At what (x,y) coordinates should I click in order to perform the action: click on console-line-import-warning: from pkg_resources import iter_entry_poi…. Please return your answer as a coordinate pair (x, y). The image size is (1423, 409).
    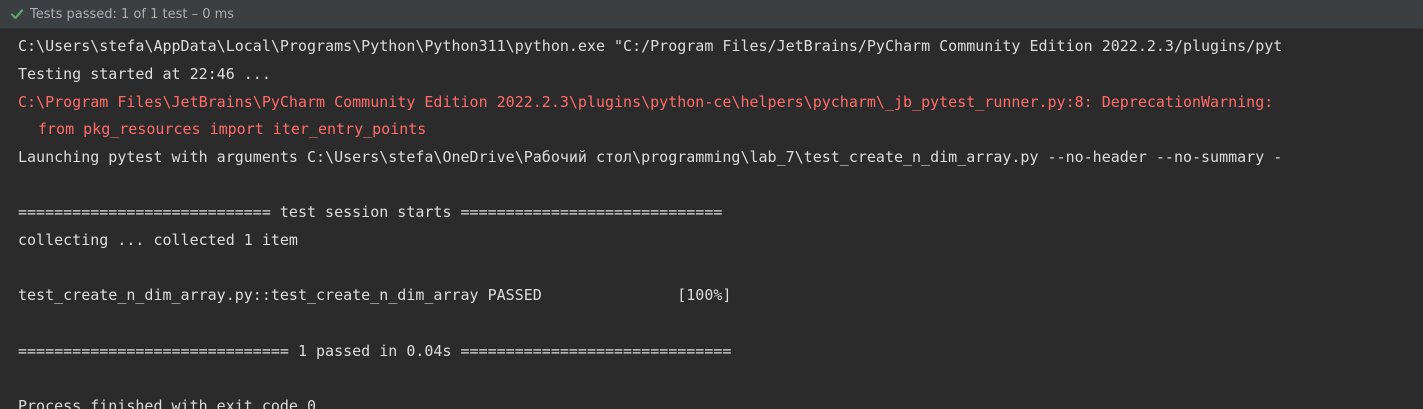
    Looking at the image, I should click on (232, 129).